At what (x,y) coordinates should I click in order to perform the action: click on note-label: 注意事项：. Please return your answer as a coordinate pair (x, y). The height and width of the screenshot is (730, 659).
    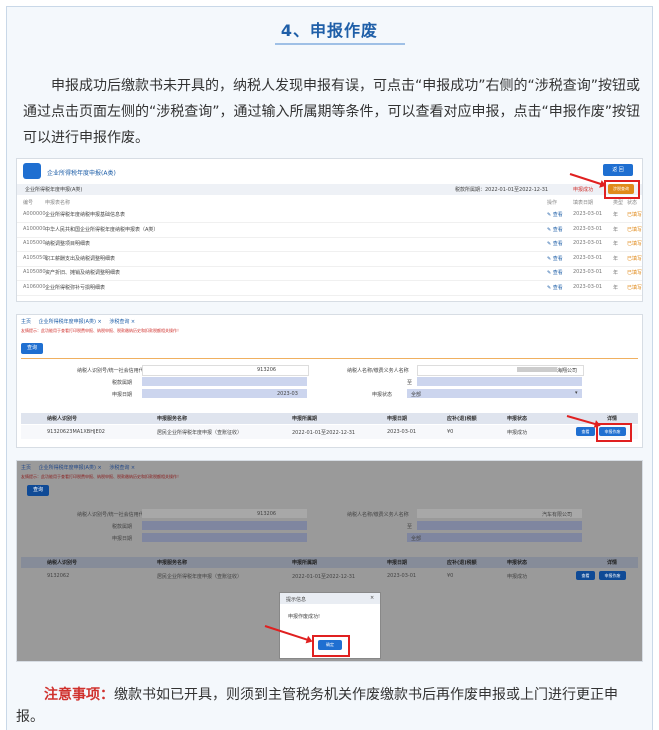
    Looking at the image, I should click on (79, 695).